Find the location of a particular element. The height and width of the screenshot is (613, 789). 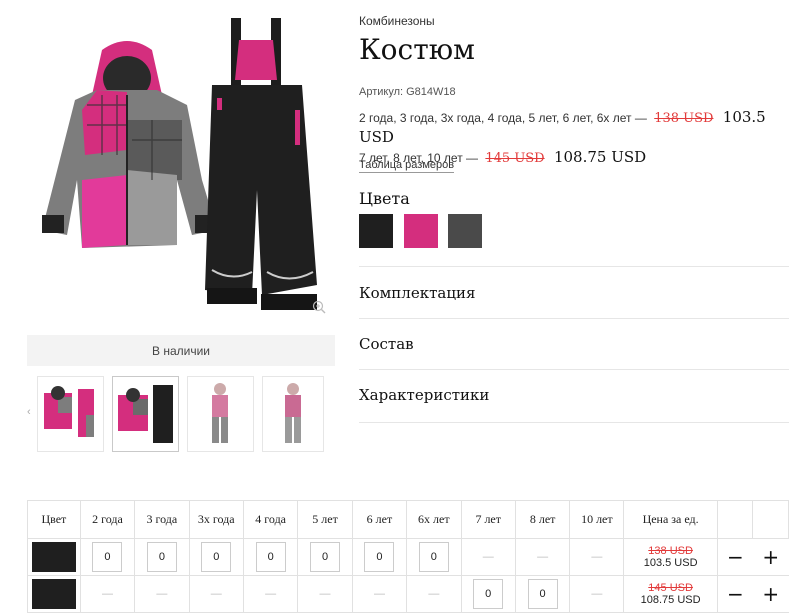

accordion-label: Состав is located at coordinates (386, 344).